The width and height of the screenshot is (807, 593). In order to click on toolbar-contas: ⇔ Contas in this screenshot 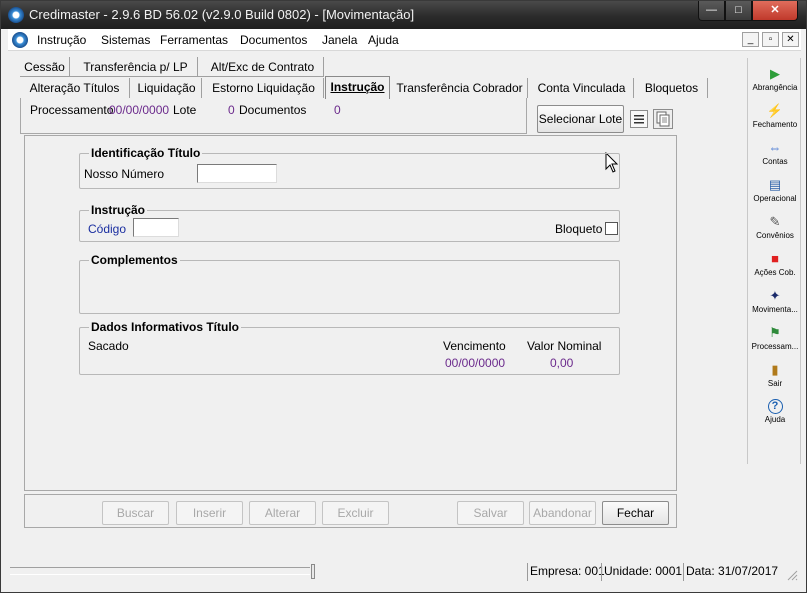, I will do `click(775, 156)`.